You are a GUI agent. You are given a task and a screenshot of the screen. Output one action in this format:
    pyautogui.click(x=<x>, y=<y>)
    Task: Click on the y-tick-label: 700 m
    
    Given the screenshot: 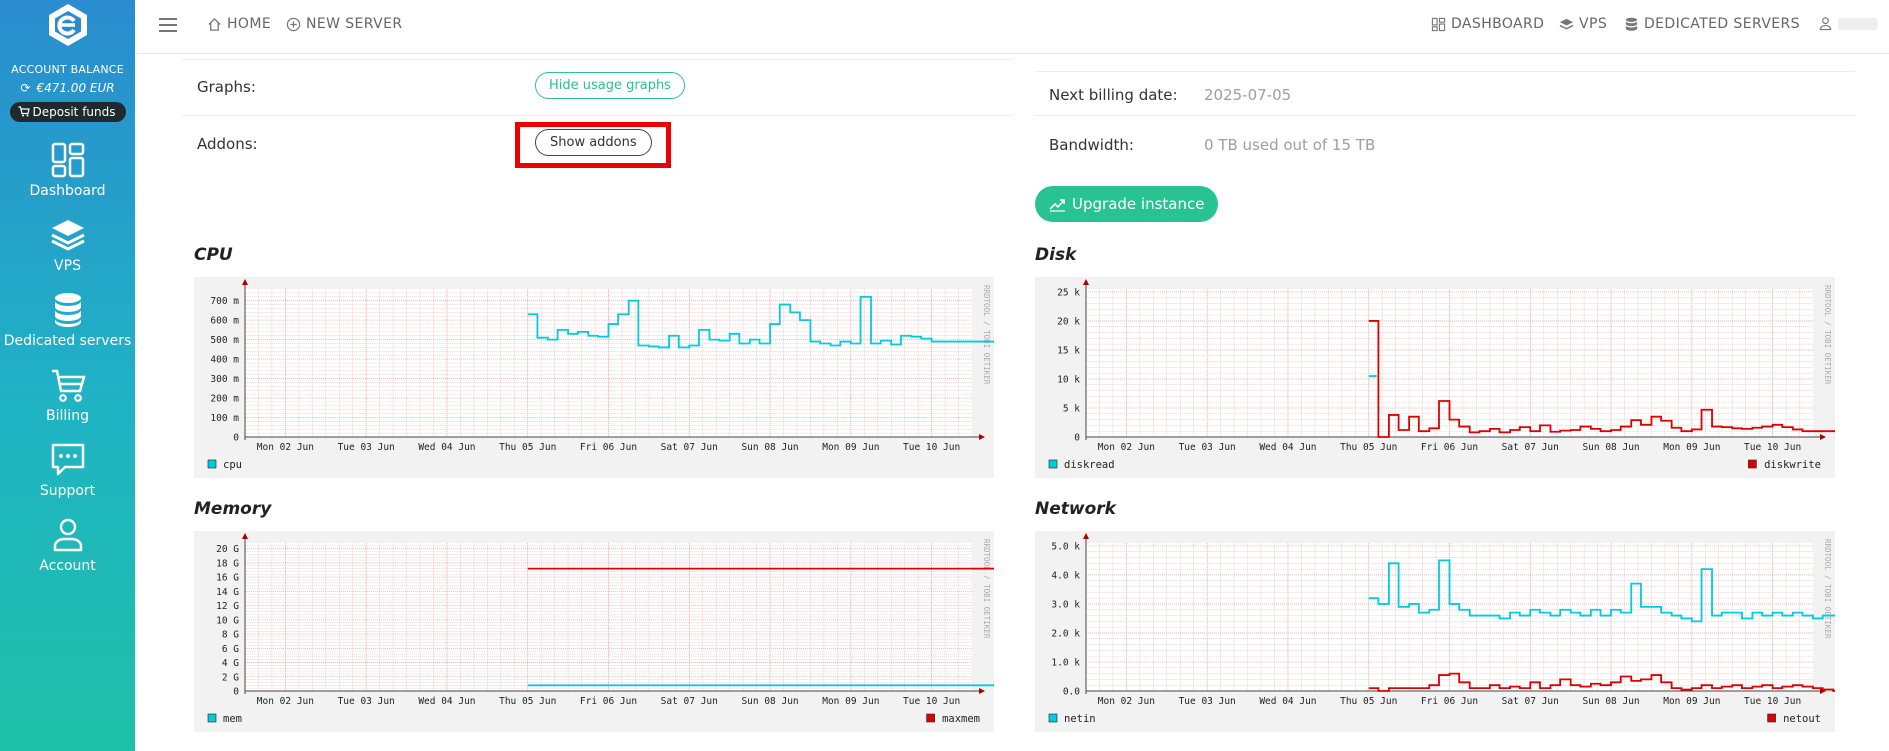 What is the action you would take?
    pyautogui.click(x=224, y=301)
    